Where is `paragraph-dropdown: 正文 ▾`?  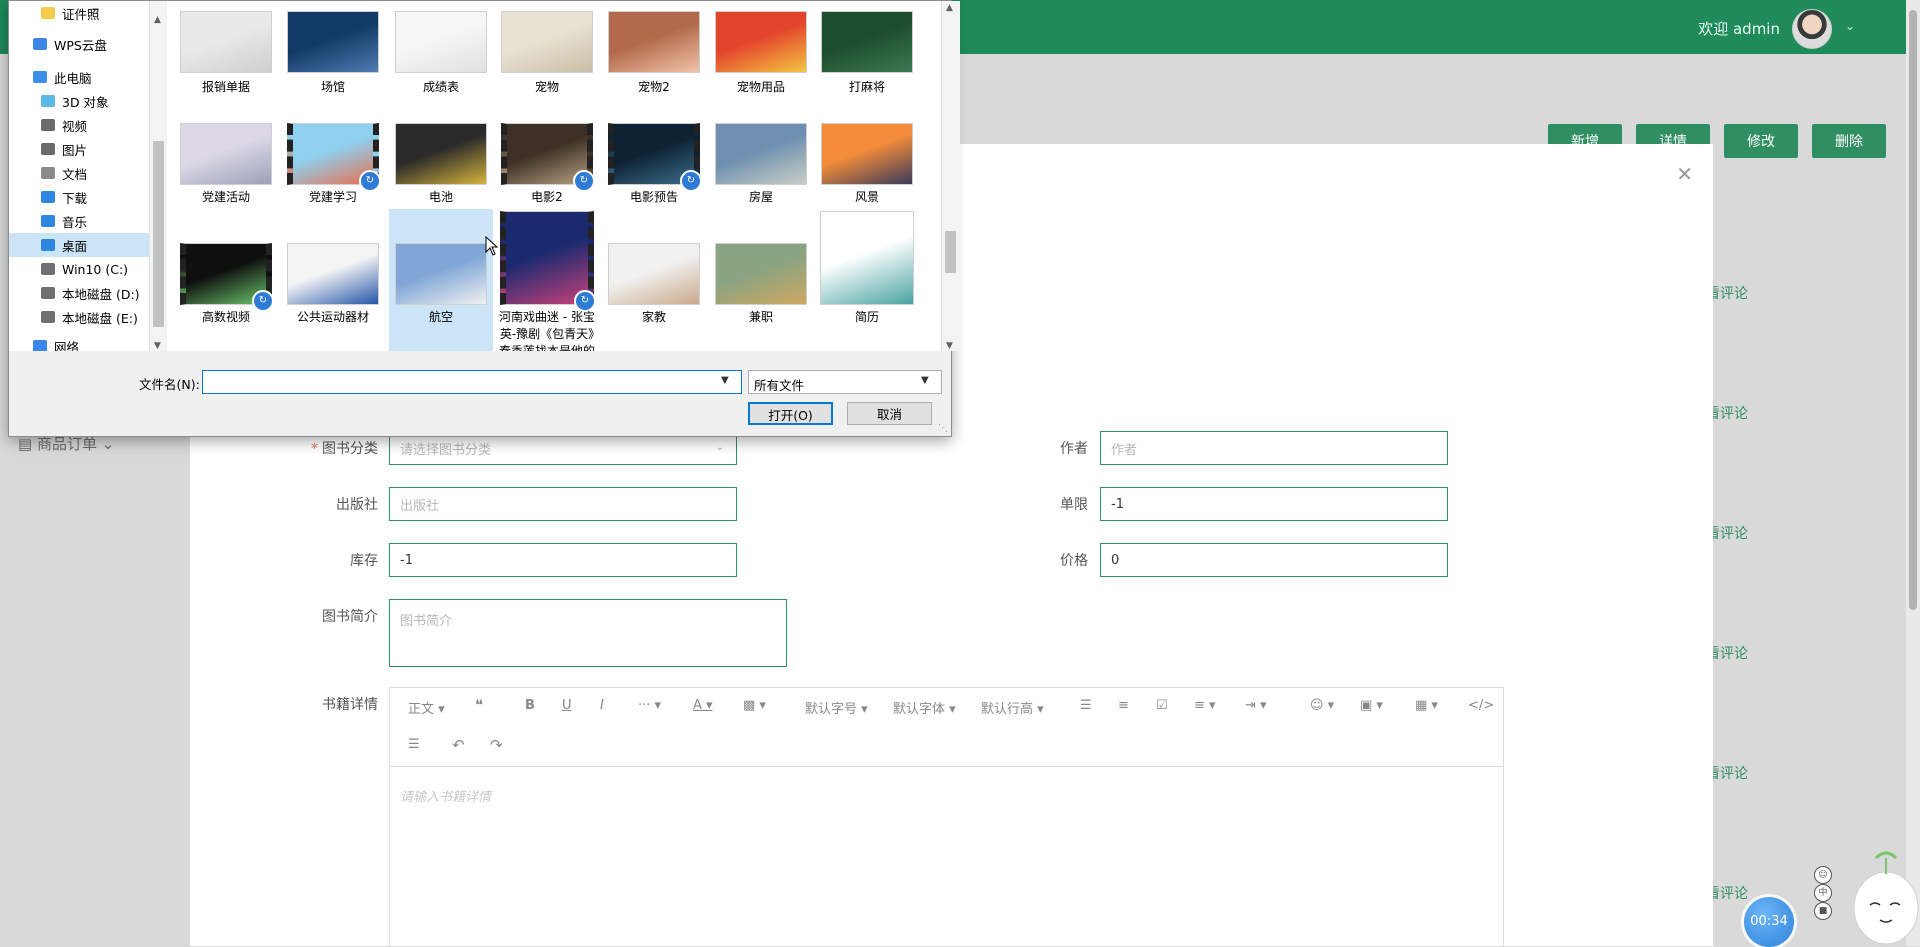 paragraph-dropdown: 正文 ▾ is located at coordinates (426, 707).